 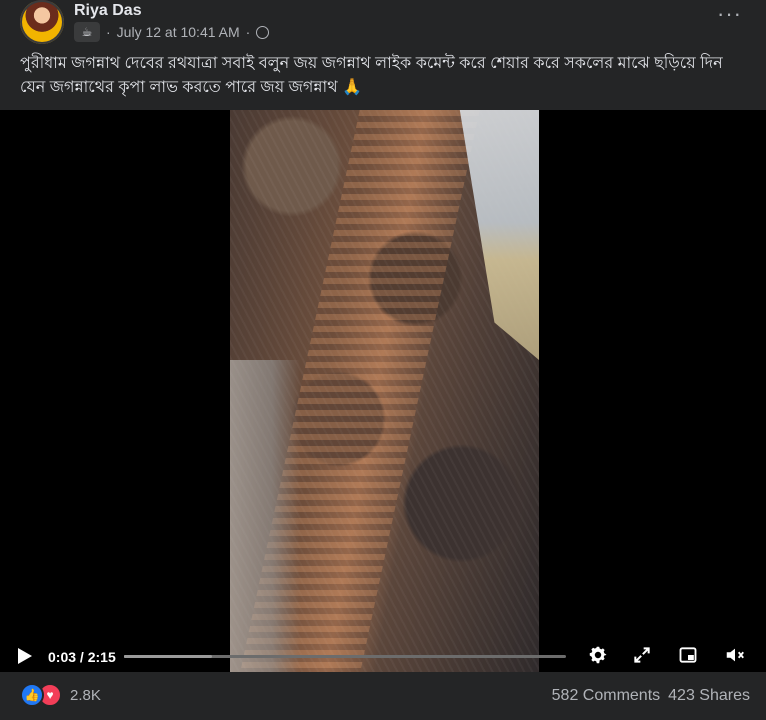 What do you see at coordinates (25, 656) in the screenshot?
I see `play-icon` at bounding box center [25, 656].